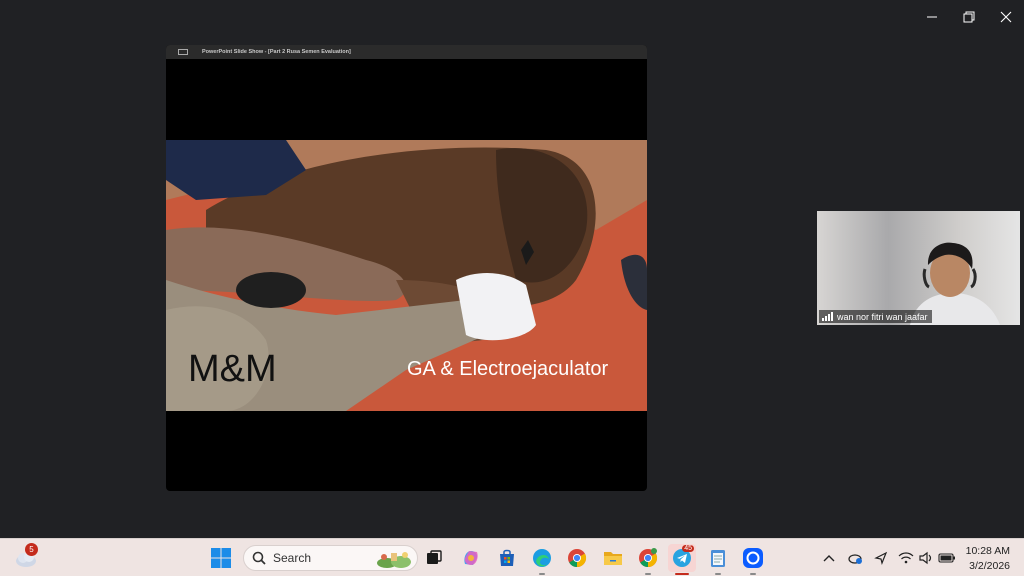  I want to click on location-arrow-icon, so click(881, 558).